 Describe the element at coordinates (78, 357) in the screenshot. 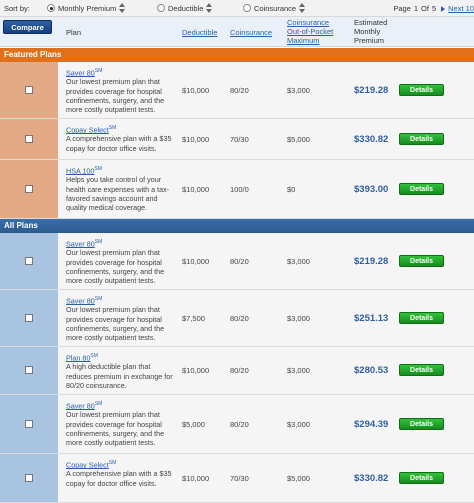

I see `plan-name-link: Plan 80` at that location.